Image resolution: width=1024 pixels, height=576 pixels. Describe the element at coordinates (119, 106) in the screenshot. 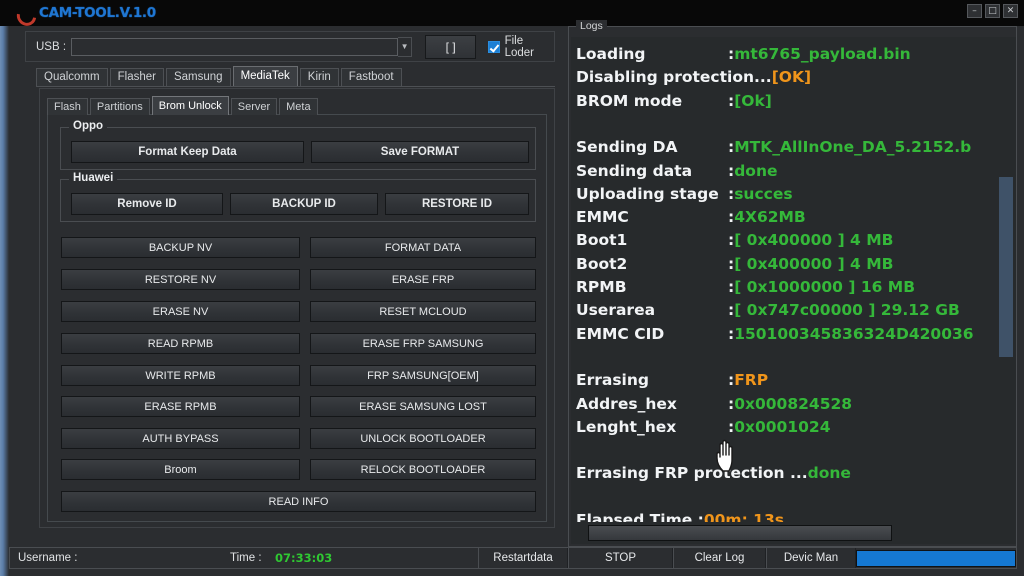

I see `tab-partitions: Partitions` at that location.